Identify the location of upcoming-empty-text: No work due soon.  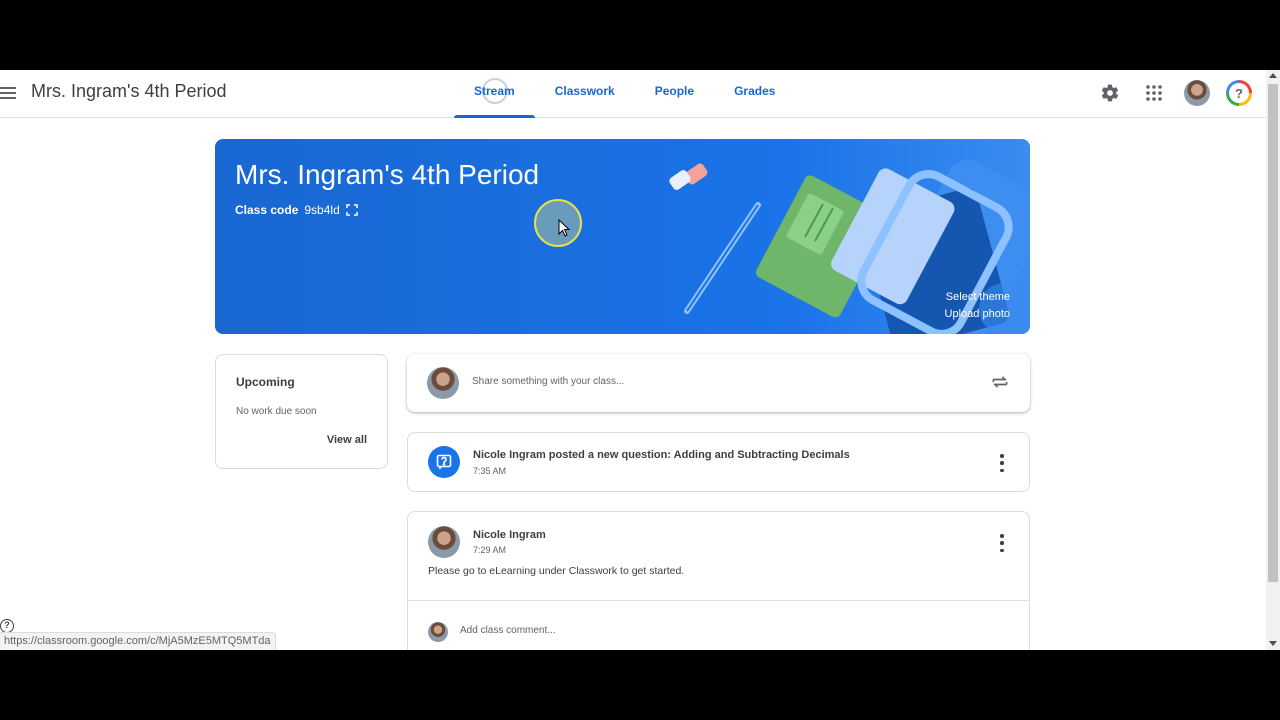
(276, 411).